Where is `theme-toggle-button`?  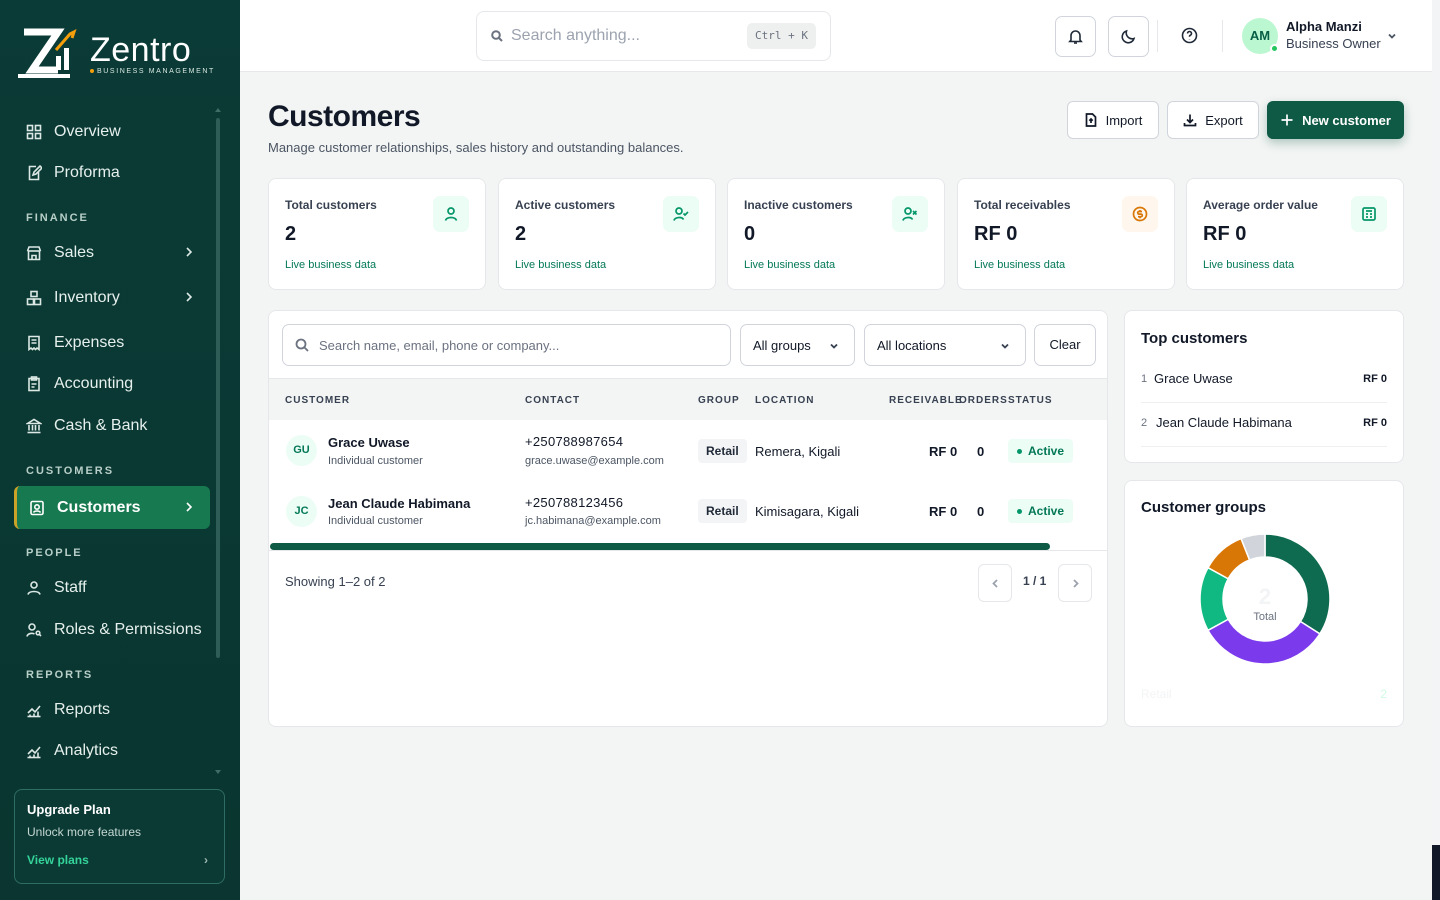
theme-toggle-button is located at coordinates (1128, 36).